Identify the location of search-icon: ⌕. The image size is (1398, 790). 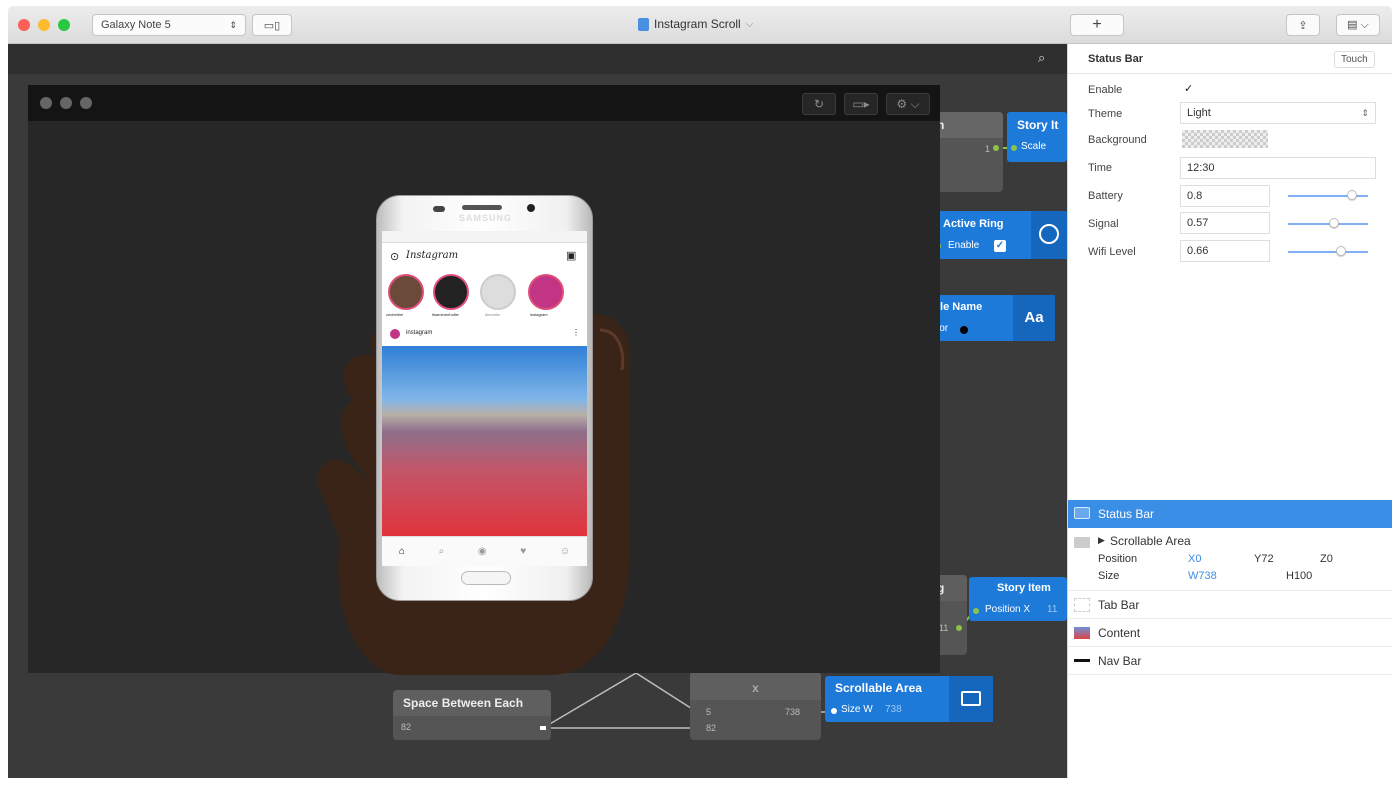
(442, 551).